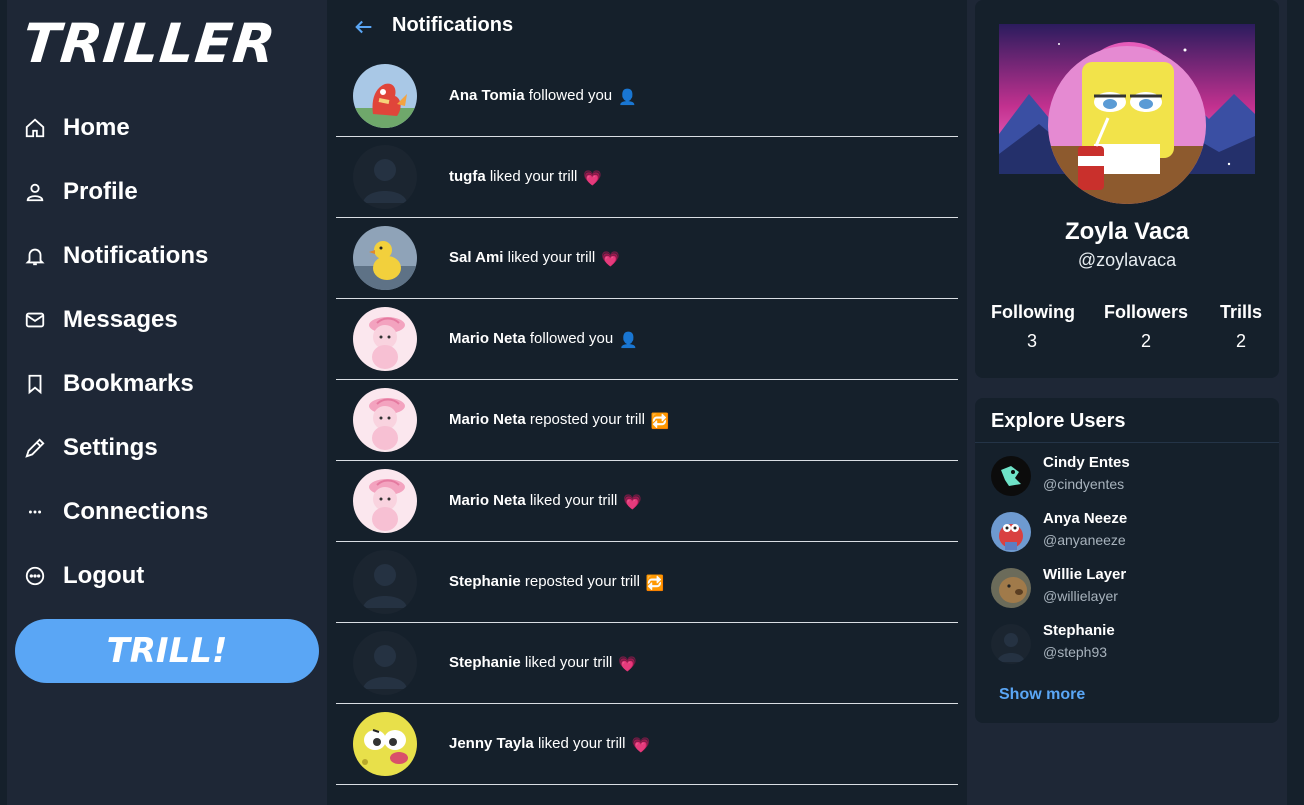 This screenshot has height=805, width=1304. What do you see at coordinates (647, 501) in the screenshot?
I see `notification-item: Mario Neta liked your trill 💗` at bounding box center [647, 501].